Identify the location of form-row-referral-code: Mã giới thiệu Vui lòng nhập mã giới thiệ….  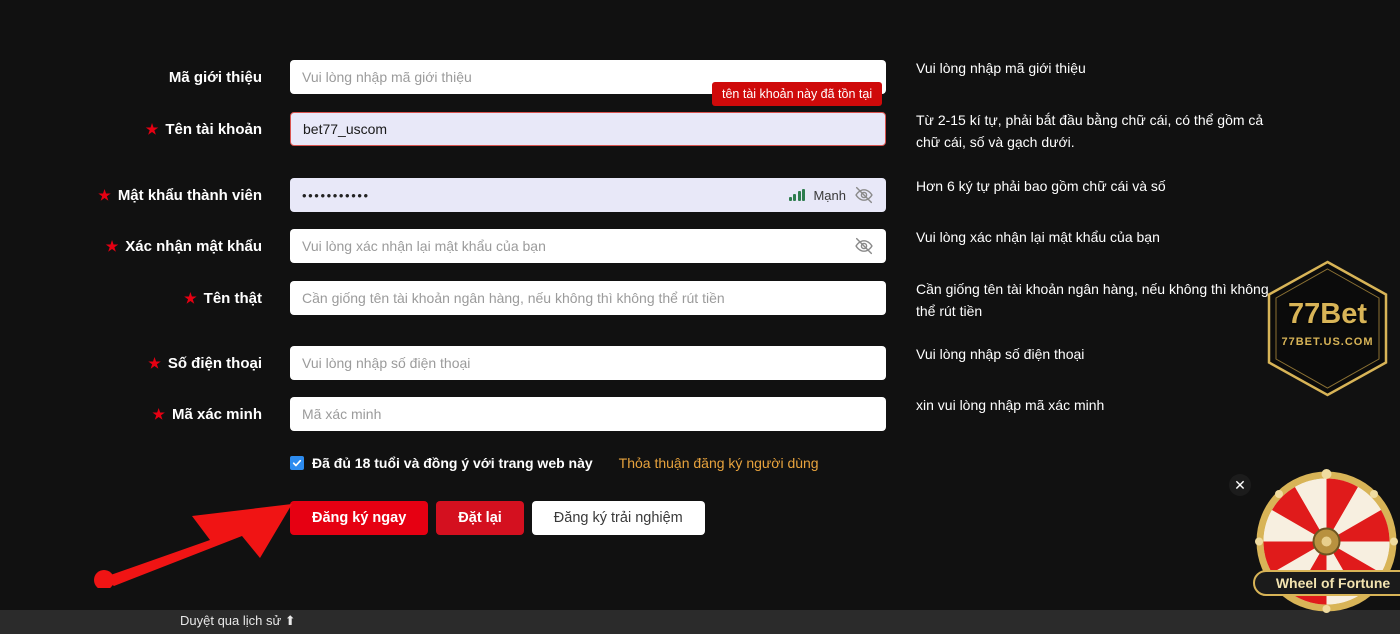
(700, 77).